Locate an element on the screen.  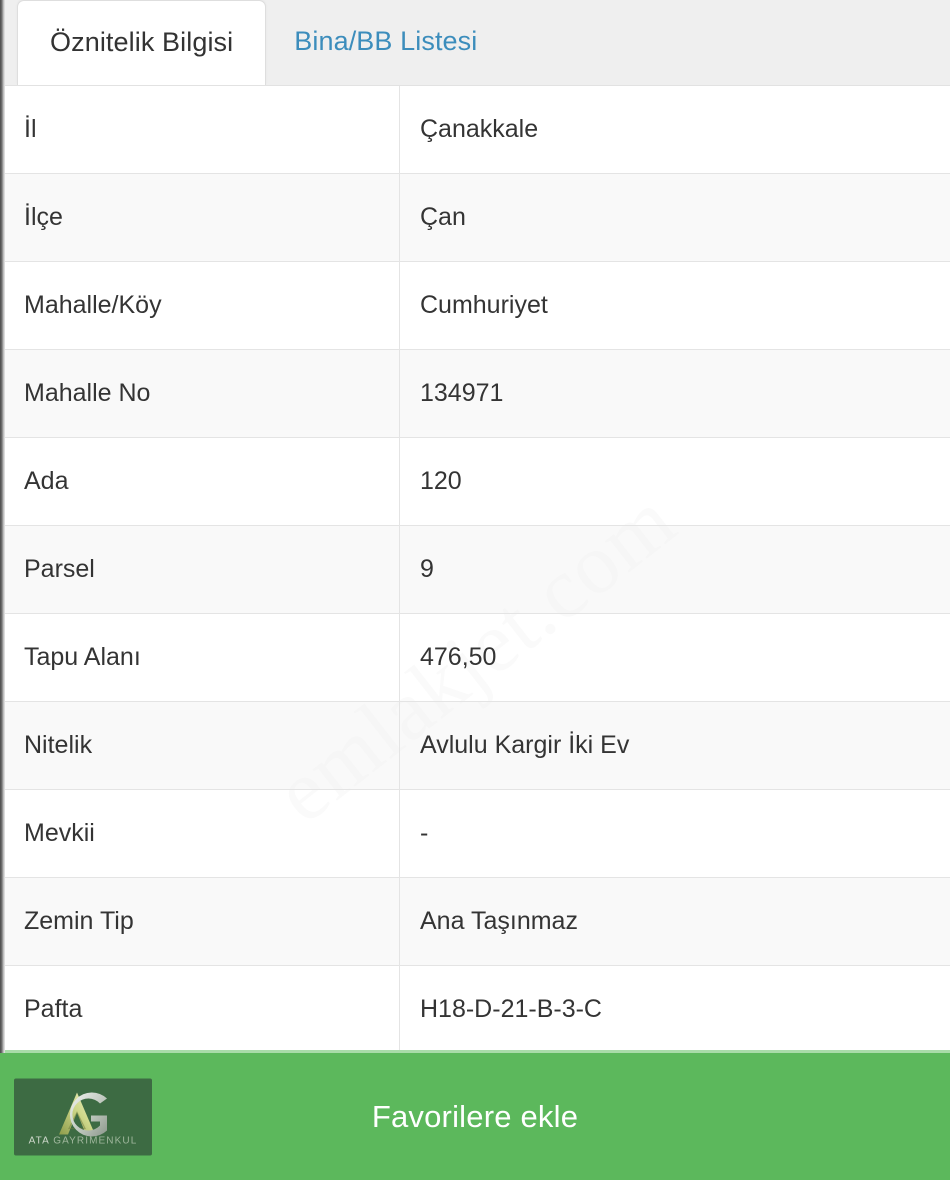
attribute-label: Mevkii is located at coordinates (200, 833).